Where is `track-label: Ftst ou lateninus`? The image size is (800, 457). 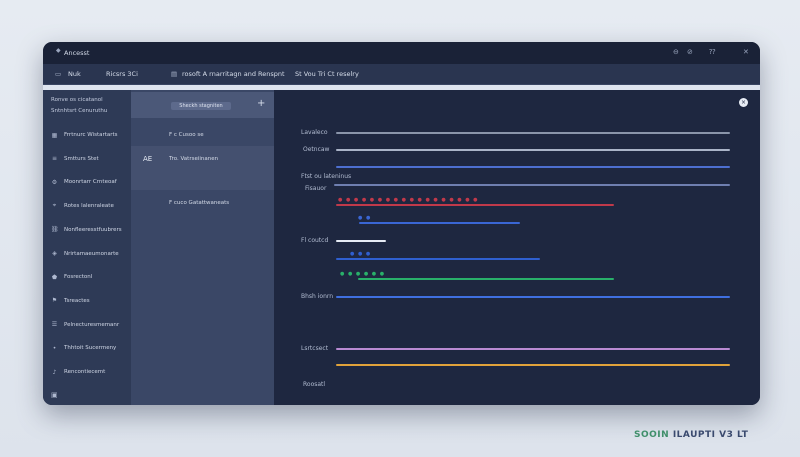 track-label: Ftst ou lateninus is located at coordinates (326, 176).